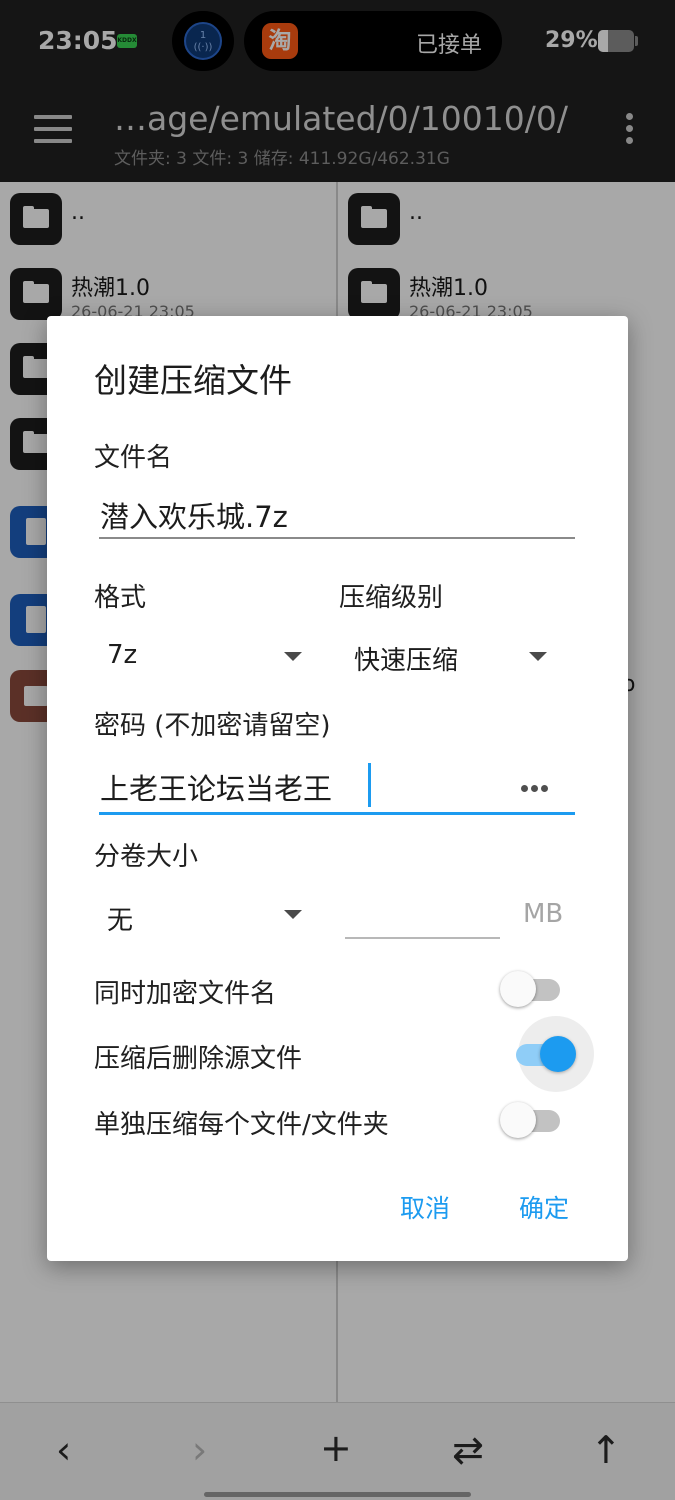 This screenshot has height=1500, width=675. Describe the element at coordinates (241, 1125) in the screenshot. I see `toggle-label-separate-archives: 单独压缩每个文件/文件夹` at that location.